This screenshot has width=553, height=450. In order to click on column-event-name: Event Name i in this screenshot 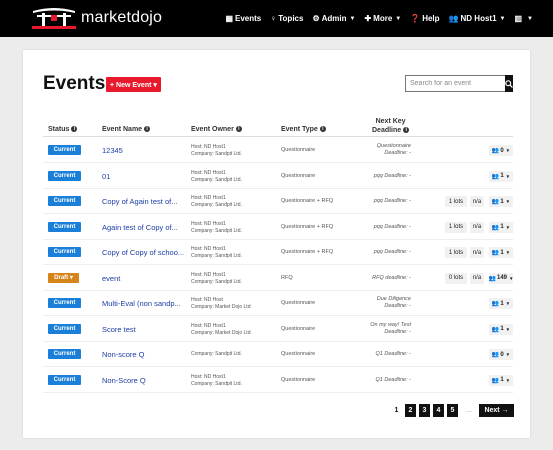, I will do `click(126, 129)`.